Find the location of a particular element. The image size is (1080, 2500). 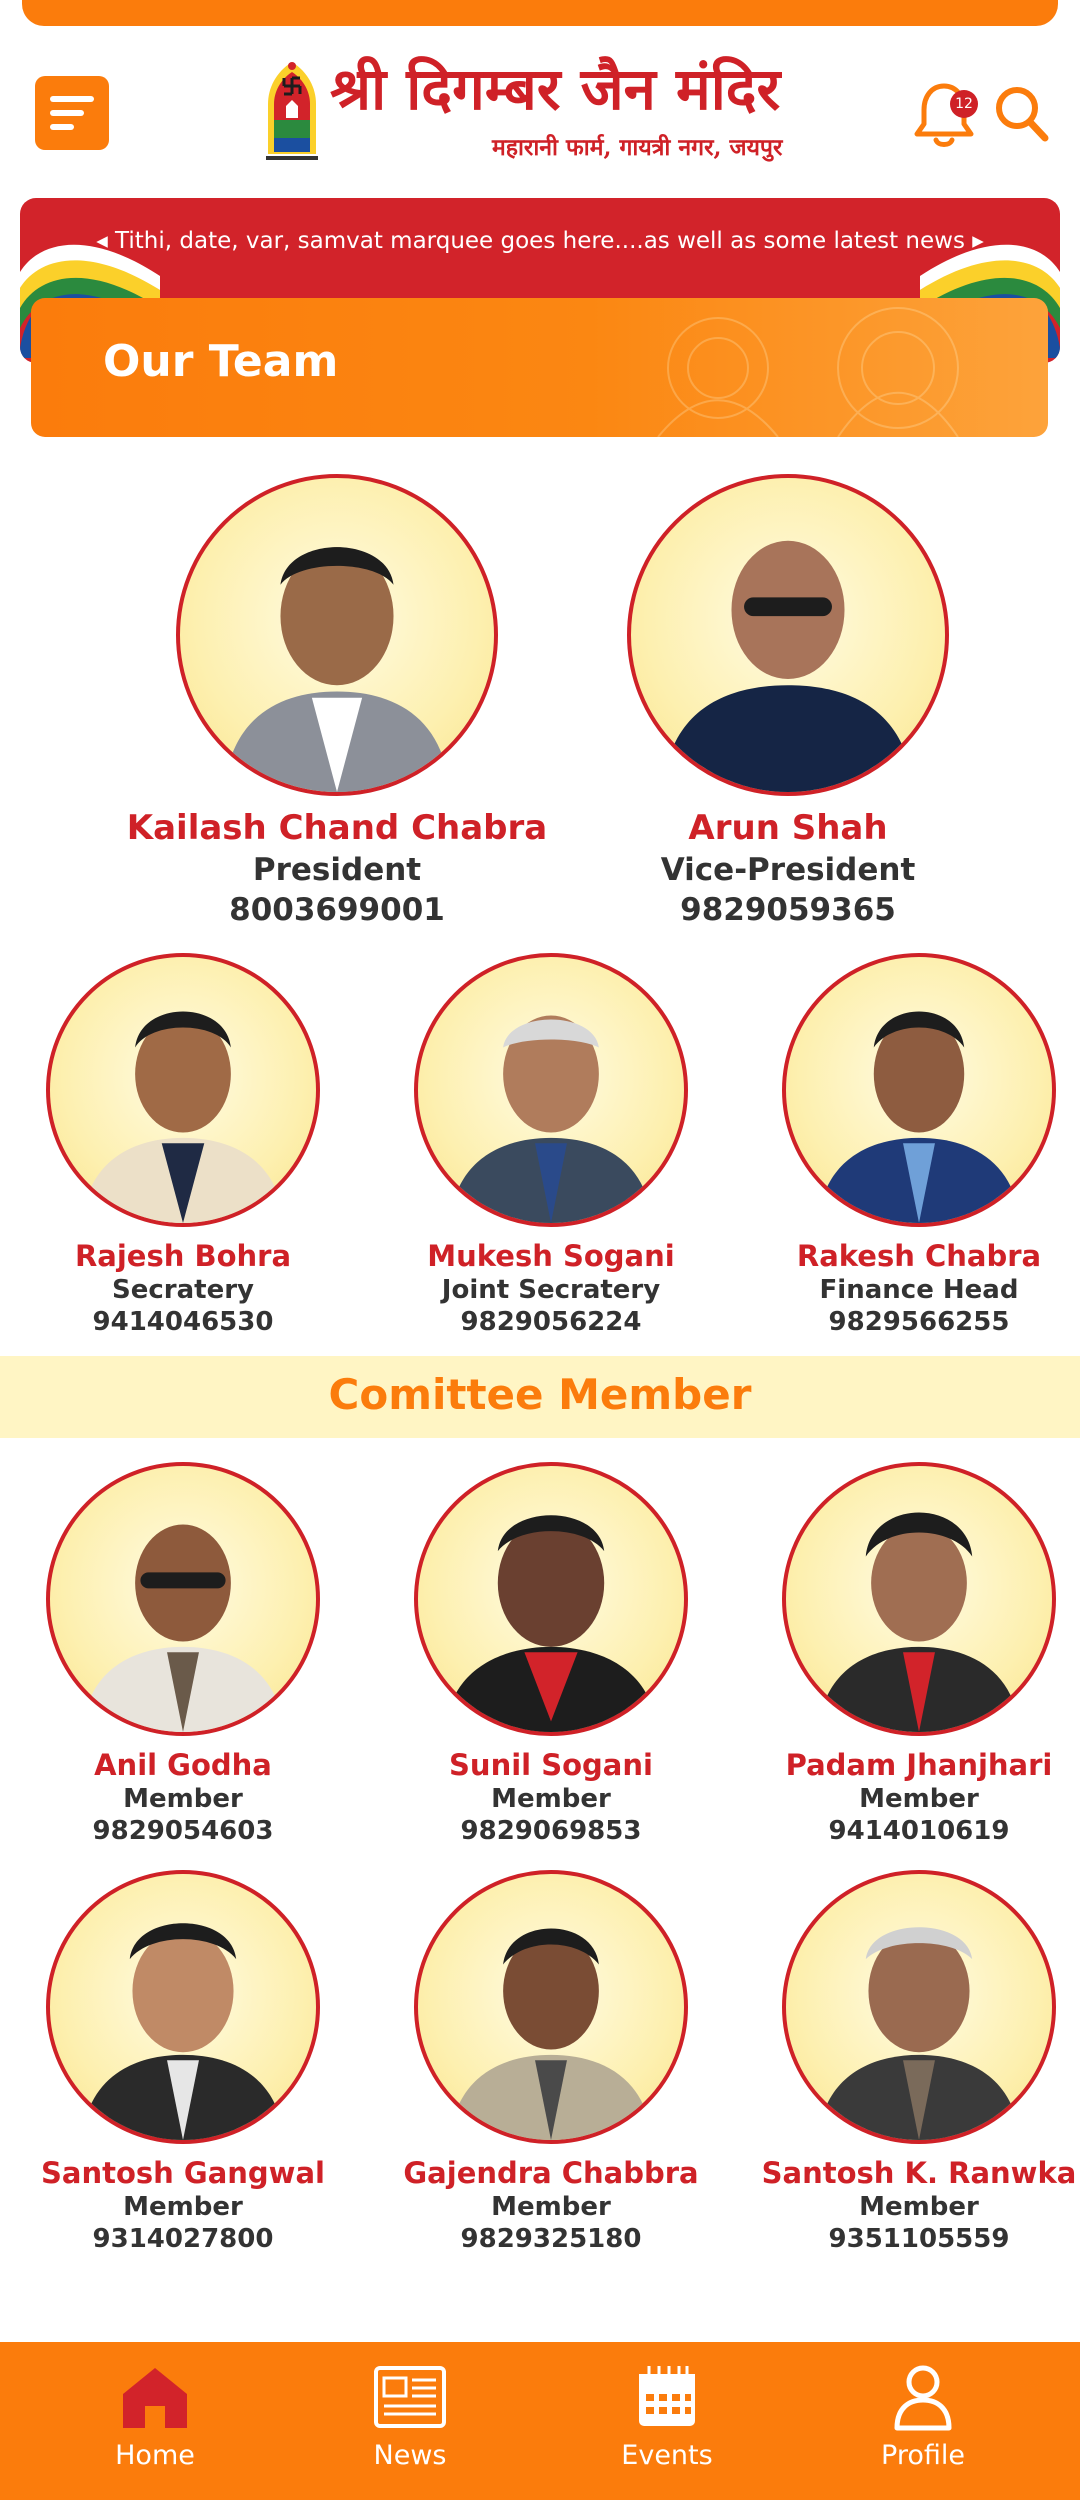

member-card: Santosh Gangwal Member 9314027800 is located at coordinates (183, 2062).